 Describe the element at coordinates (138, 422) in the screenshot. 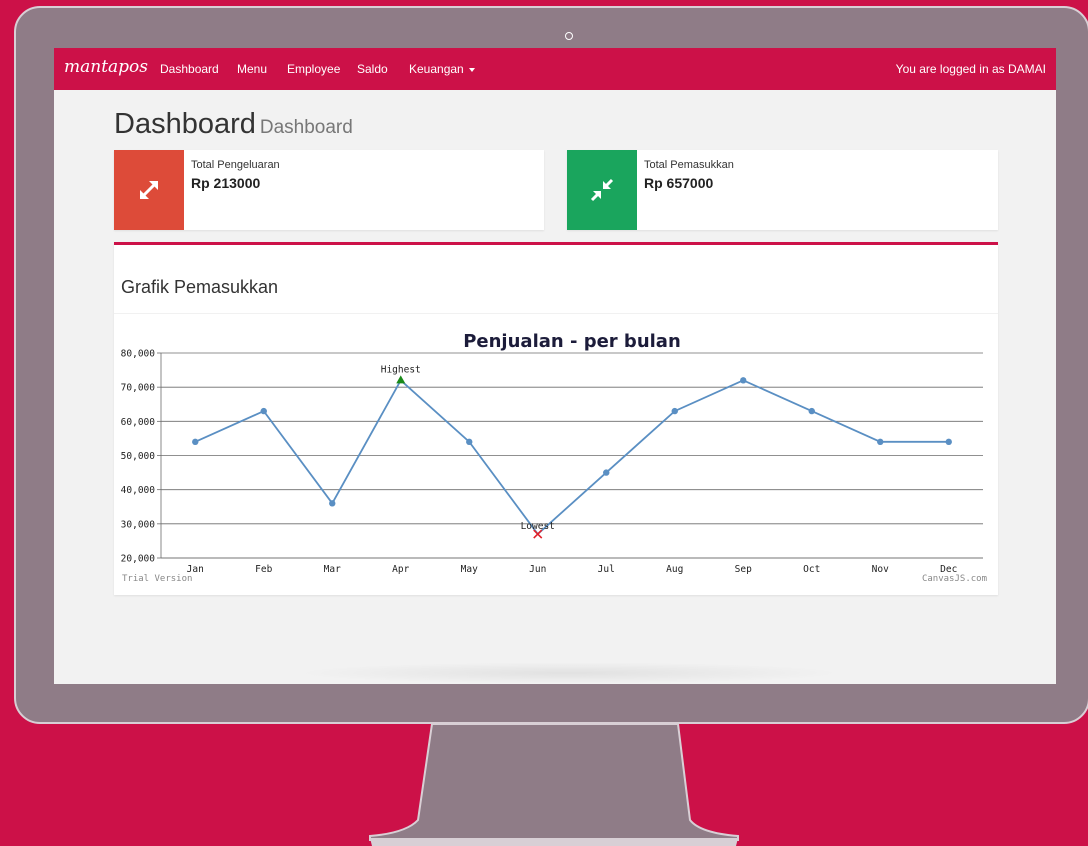

I see `y-tick-label: 60,000` at that location.